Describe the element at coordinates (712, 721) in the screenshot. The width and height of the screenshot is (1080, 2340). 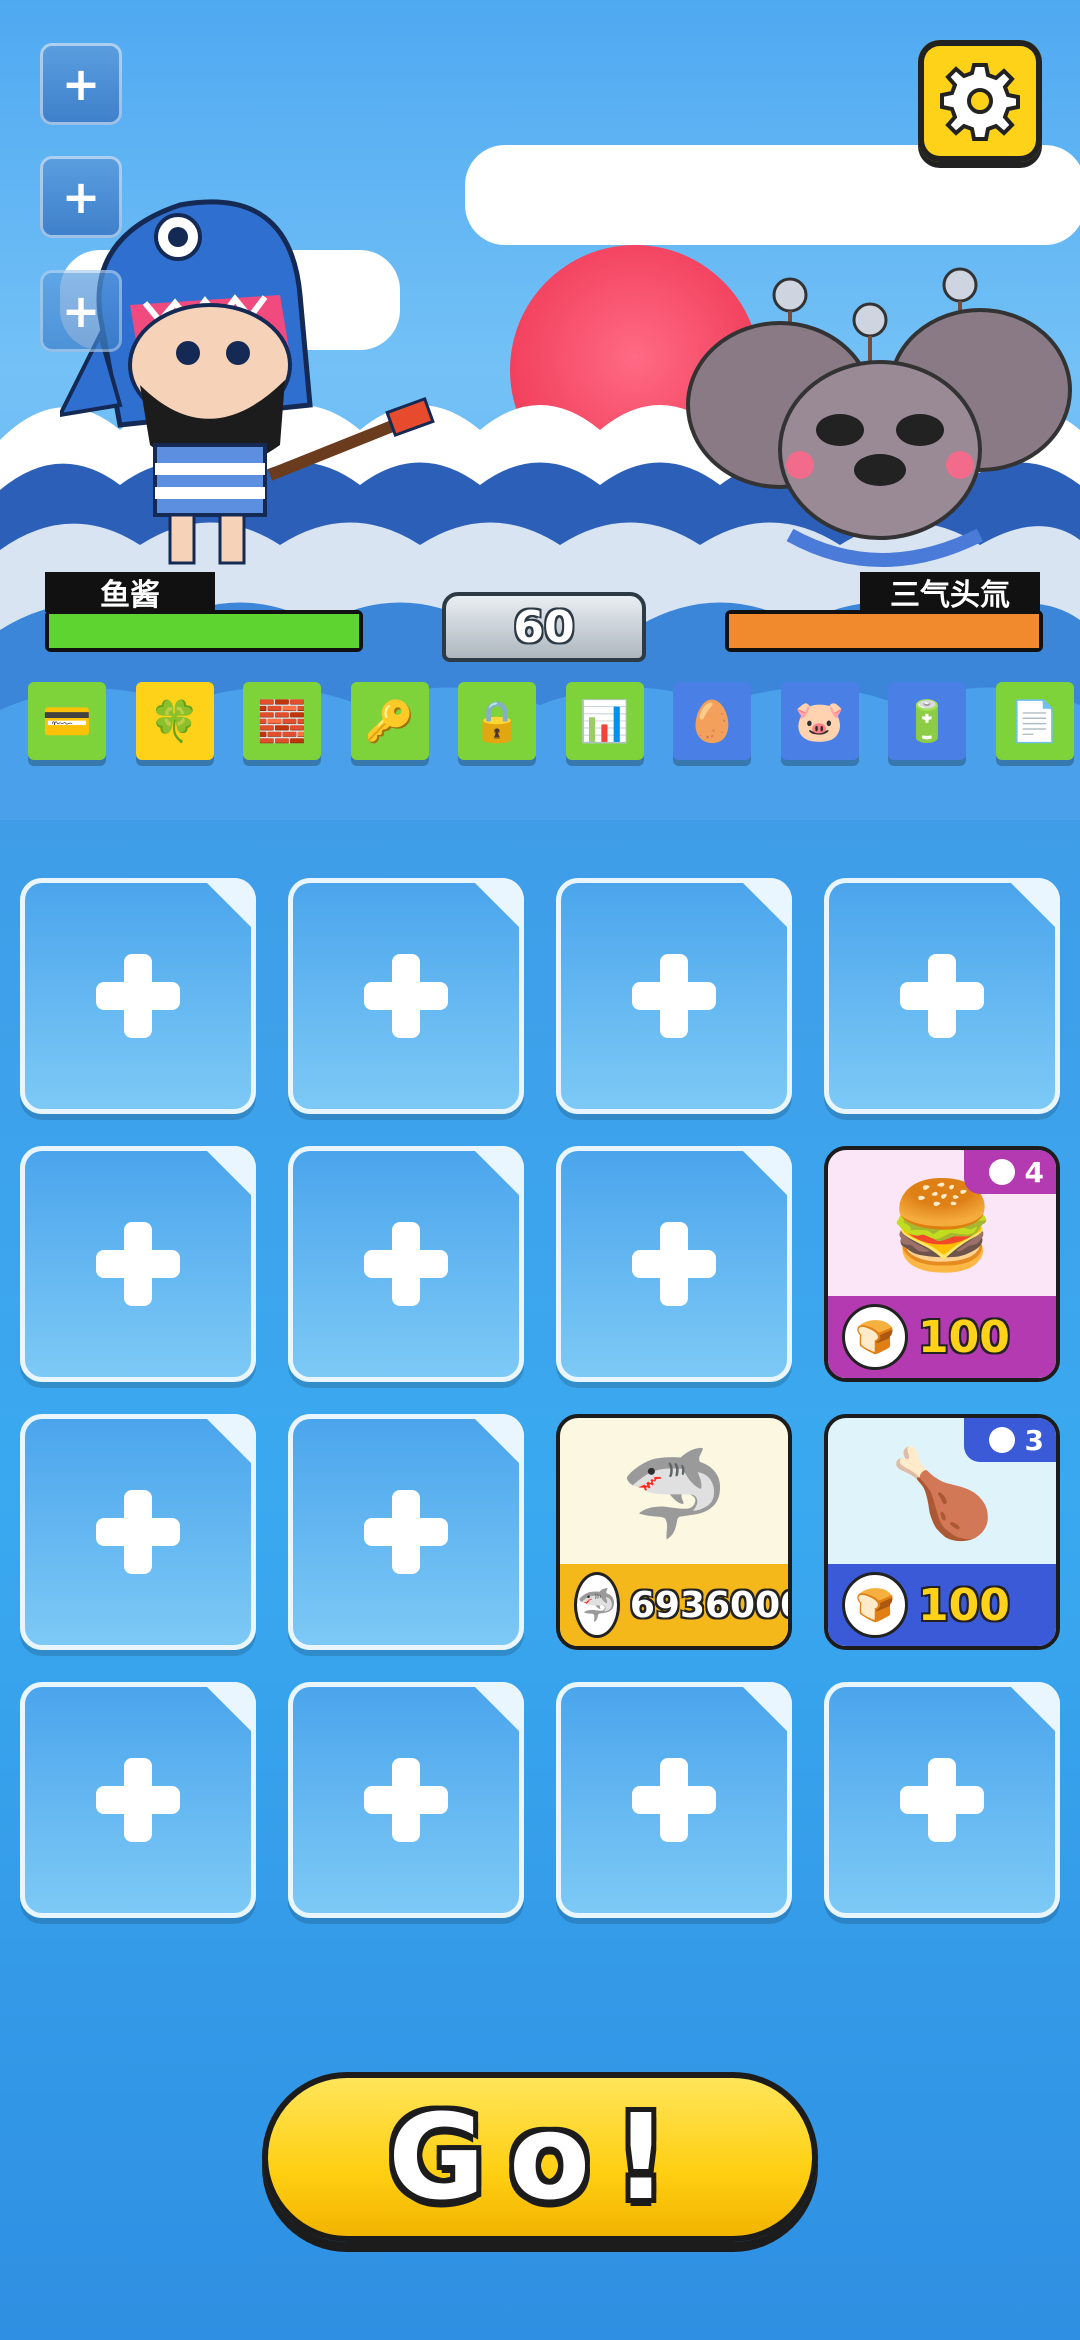
I see `egg-nest-icon: 🥚` at that location.